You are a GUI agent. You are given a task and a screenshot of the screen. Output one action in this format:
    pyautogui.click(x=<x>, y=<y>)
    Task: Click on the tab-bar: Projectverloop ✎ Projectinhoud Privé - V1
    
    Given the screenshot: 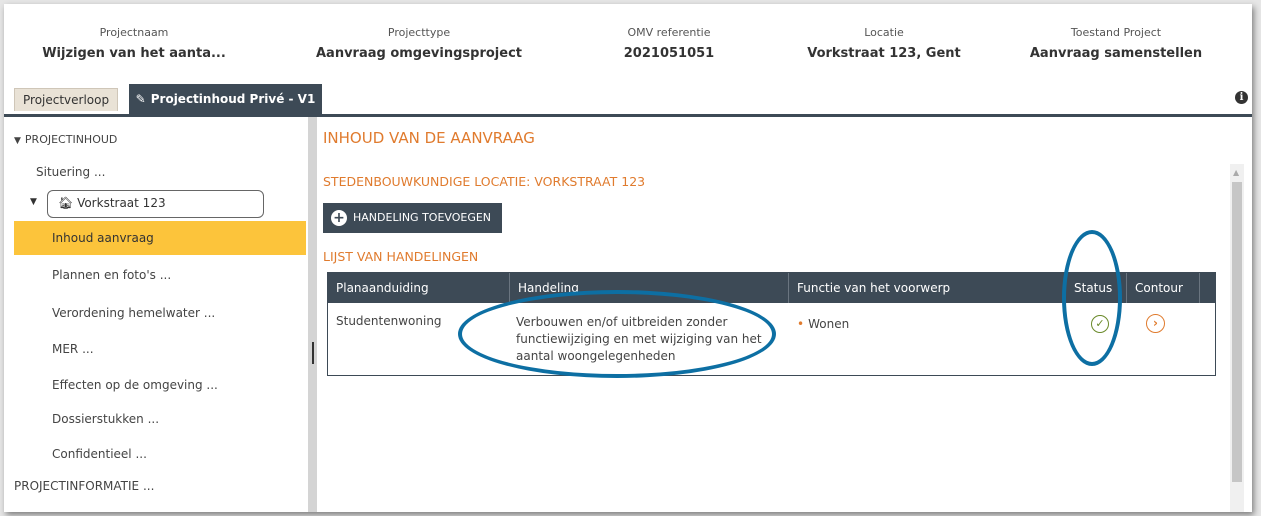 What is the action you would take?
    pyautogui.click(x=628, y=100)
    